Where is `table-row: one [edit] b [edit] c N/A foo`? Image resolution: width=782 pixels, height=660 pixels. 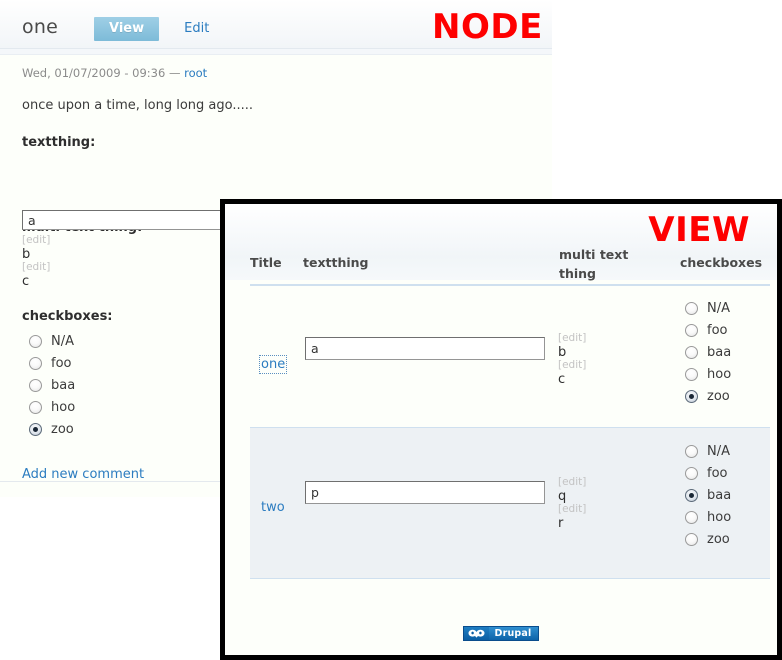 table-row: one [edit] b [edit] c N/A foo is located at coordinates (510, 356).